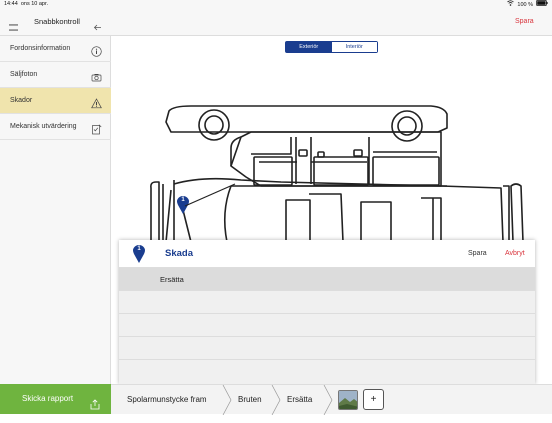  I want to click on status-bar: 14:44 ons 10 apr. 100 %, so click(276, 4).